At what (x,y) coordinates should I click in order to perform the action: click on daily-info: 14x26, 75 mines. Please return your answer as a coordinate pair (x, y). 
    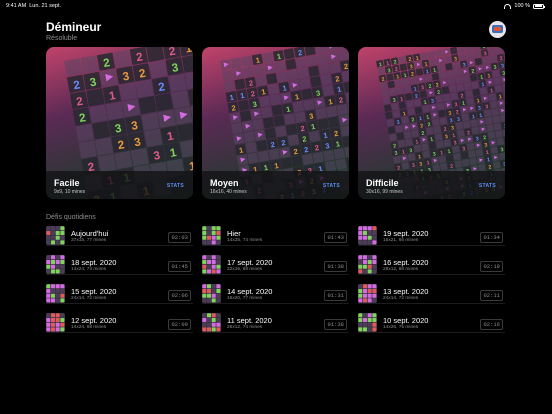
    Looking at the image, I should click on (401, 327).